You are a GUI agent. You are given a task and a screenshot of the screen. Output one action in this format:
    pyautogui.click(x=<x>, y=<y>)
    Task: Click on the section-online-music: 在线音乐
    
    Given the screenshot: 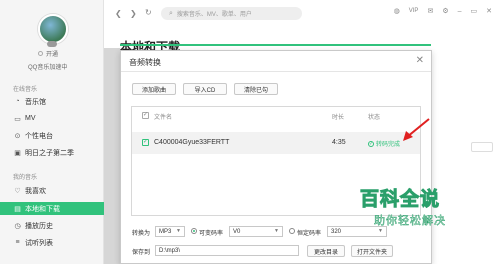 What is the action you would take?
    pyautogui.click(x=25, y=90)
    